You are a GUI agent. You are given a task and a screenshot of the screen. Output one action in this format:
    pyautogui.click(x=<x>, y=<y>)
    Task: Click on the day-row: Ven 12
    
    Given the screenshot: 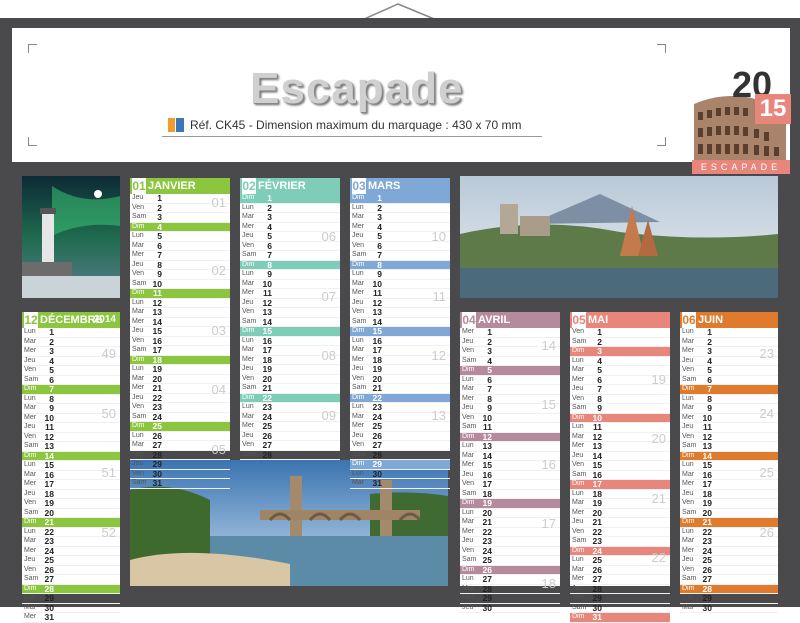 What is the action you would take?
    pyautogui.click(x=71, y=436)
    